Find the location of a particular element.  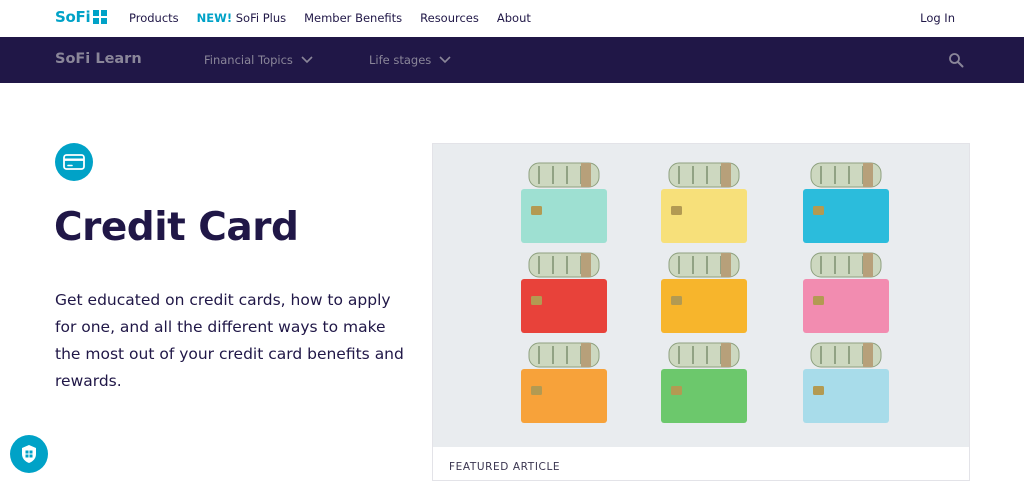

nav-member-benefits: Member Benefits is located at coordinates (353, 18).